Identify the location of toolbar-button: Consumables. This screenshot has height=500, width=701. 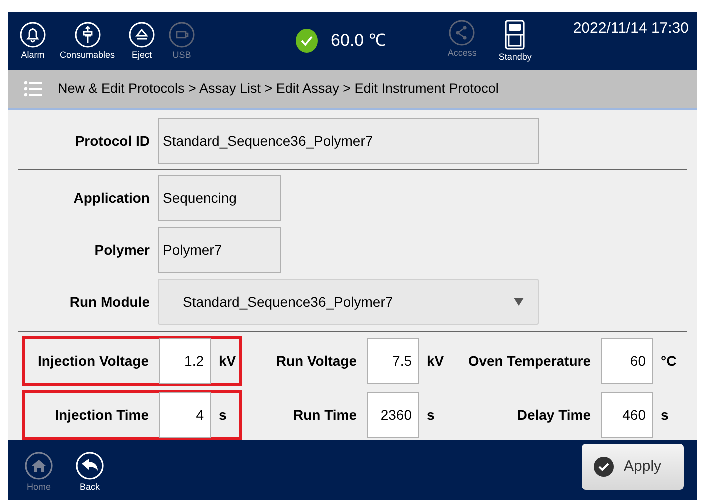
(88, 41).